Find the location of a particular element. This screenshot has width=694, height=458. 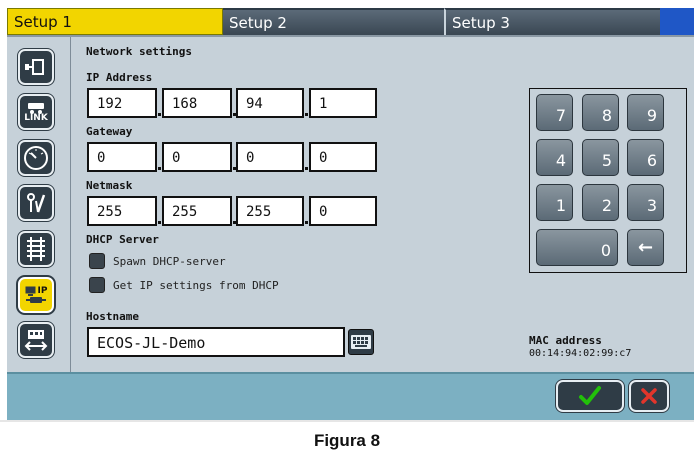

link-icon is located at coordinates (36, 108).